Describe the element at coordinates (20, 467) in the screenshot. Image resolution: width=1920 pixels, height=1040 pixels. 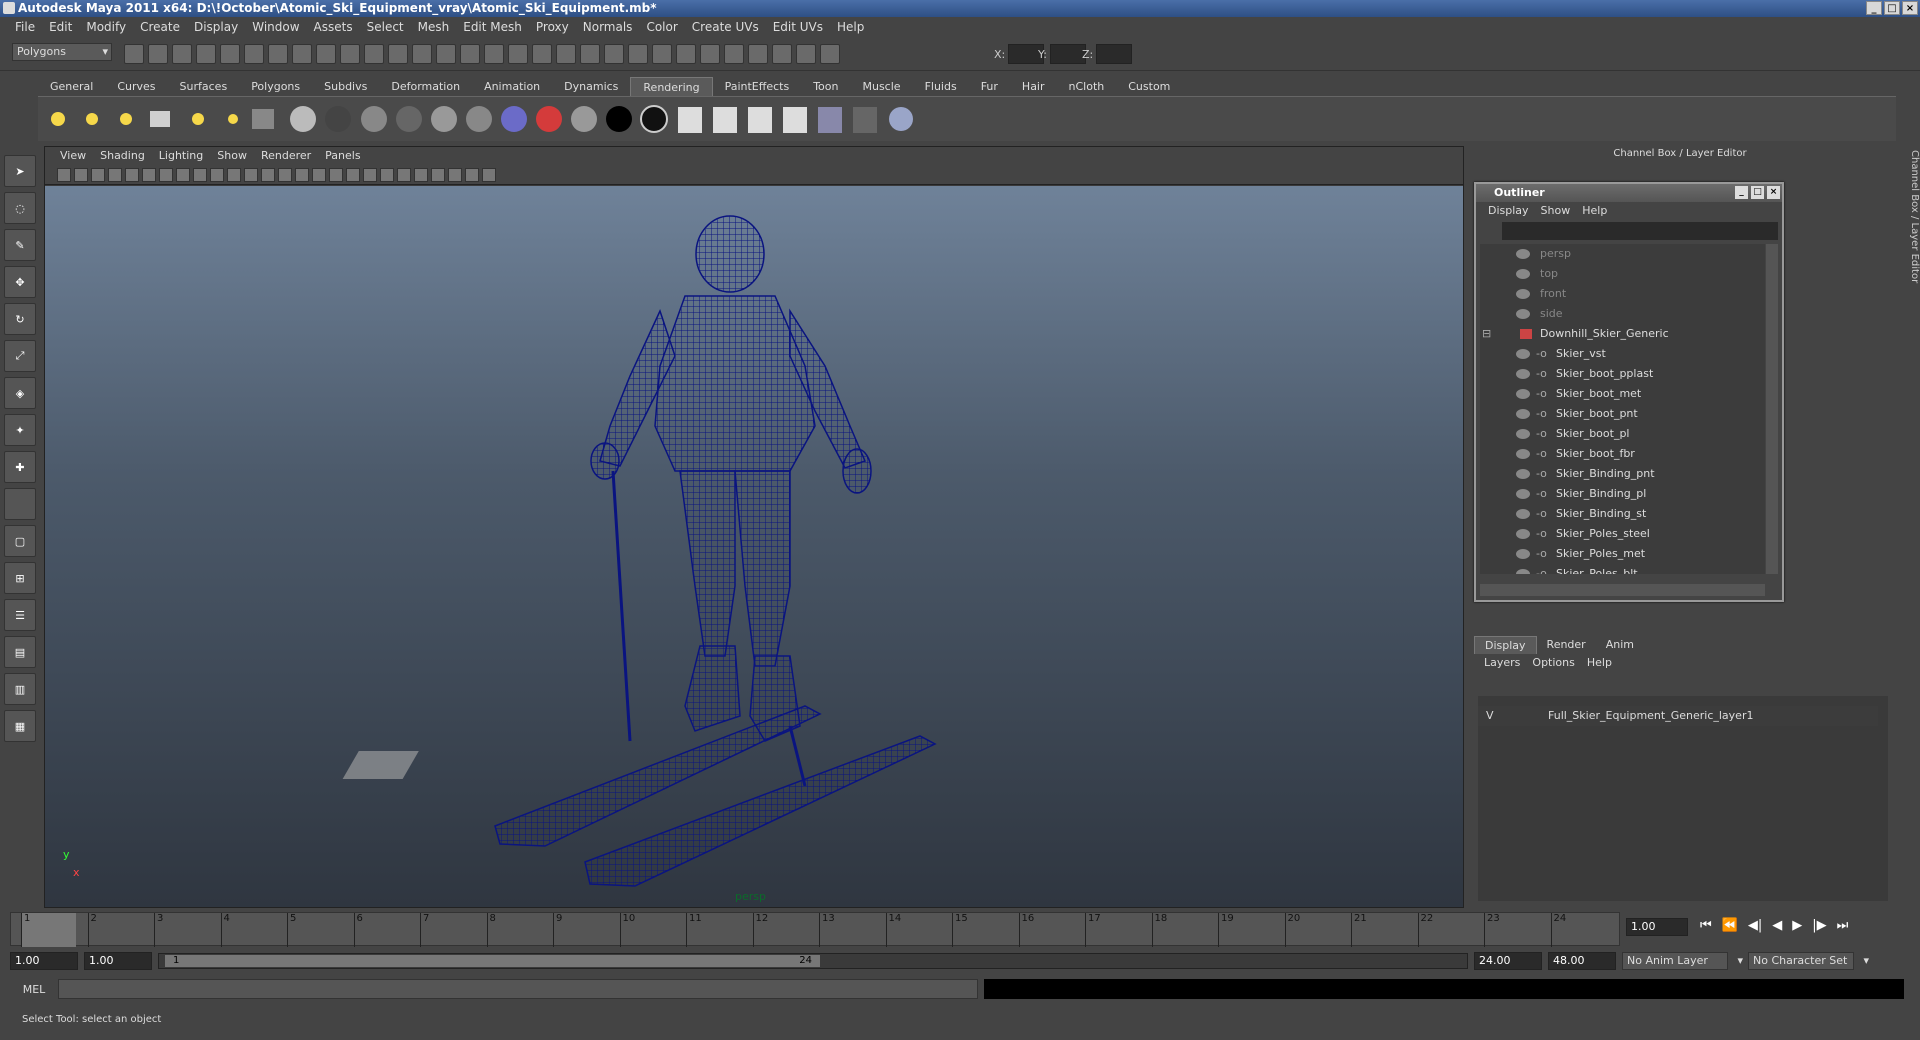
I see `show-manipulator-icon: ✚` at that location.